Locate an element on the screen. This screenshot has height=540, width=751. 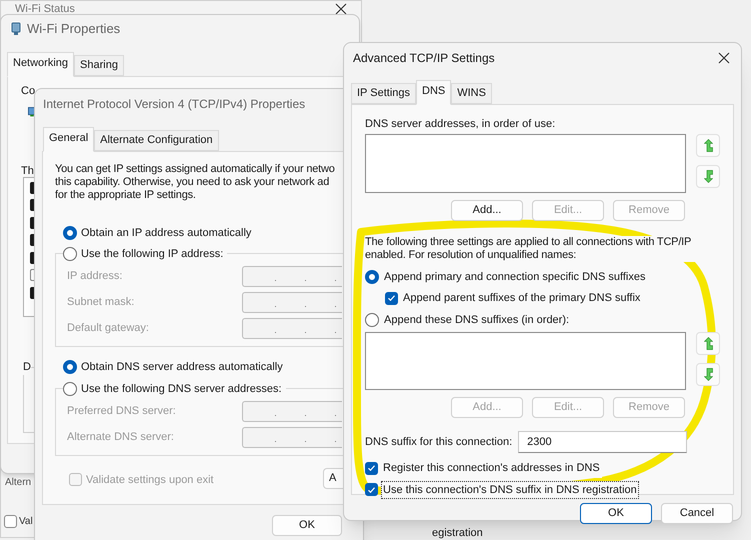
button: A is located at coordinates (333, 478).